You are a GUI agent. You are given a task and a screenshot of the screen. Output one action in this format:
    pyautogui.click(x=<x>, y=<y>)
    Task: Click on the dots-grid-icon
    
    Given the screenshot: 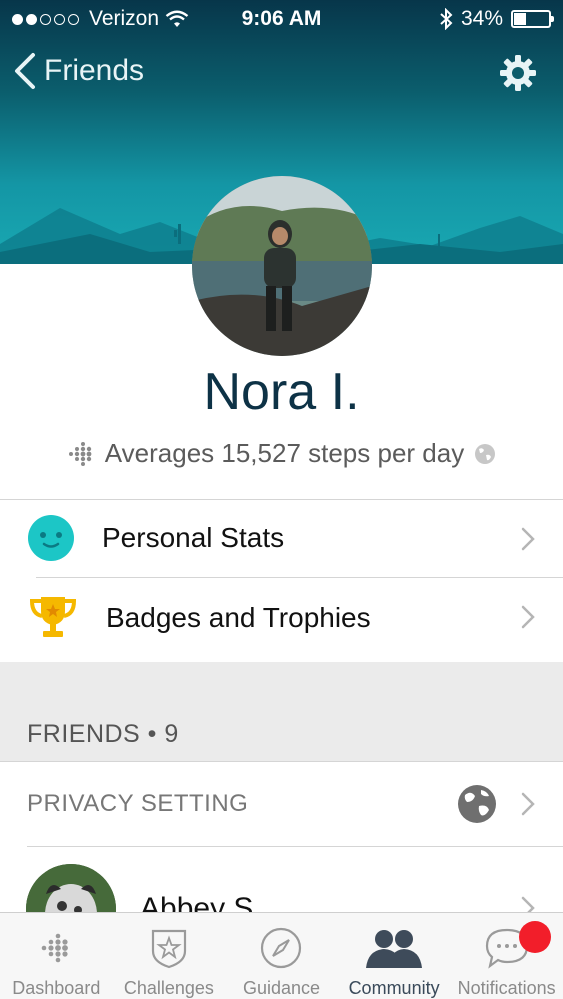 What is the action you would take?
    pyautogui.click(x=55, y=947)
    